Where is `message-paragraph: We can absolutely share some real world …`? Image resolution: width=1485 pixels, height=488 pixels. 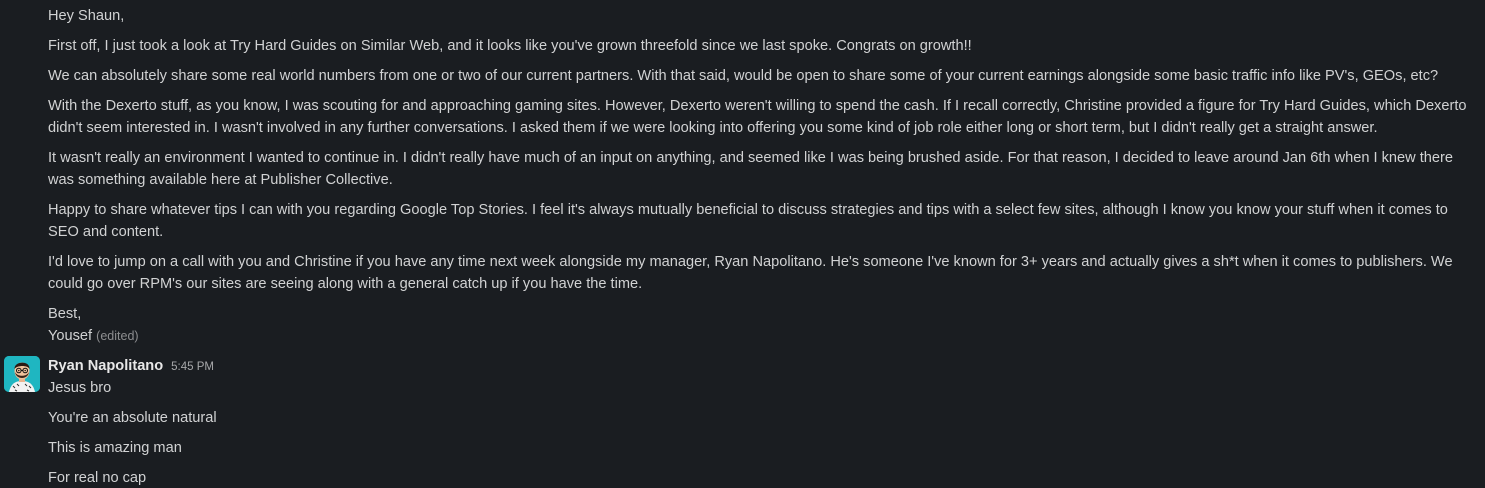 message-paragraph: We can absolutely share some real world … is located at coordinates (743, 76).